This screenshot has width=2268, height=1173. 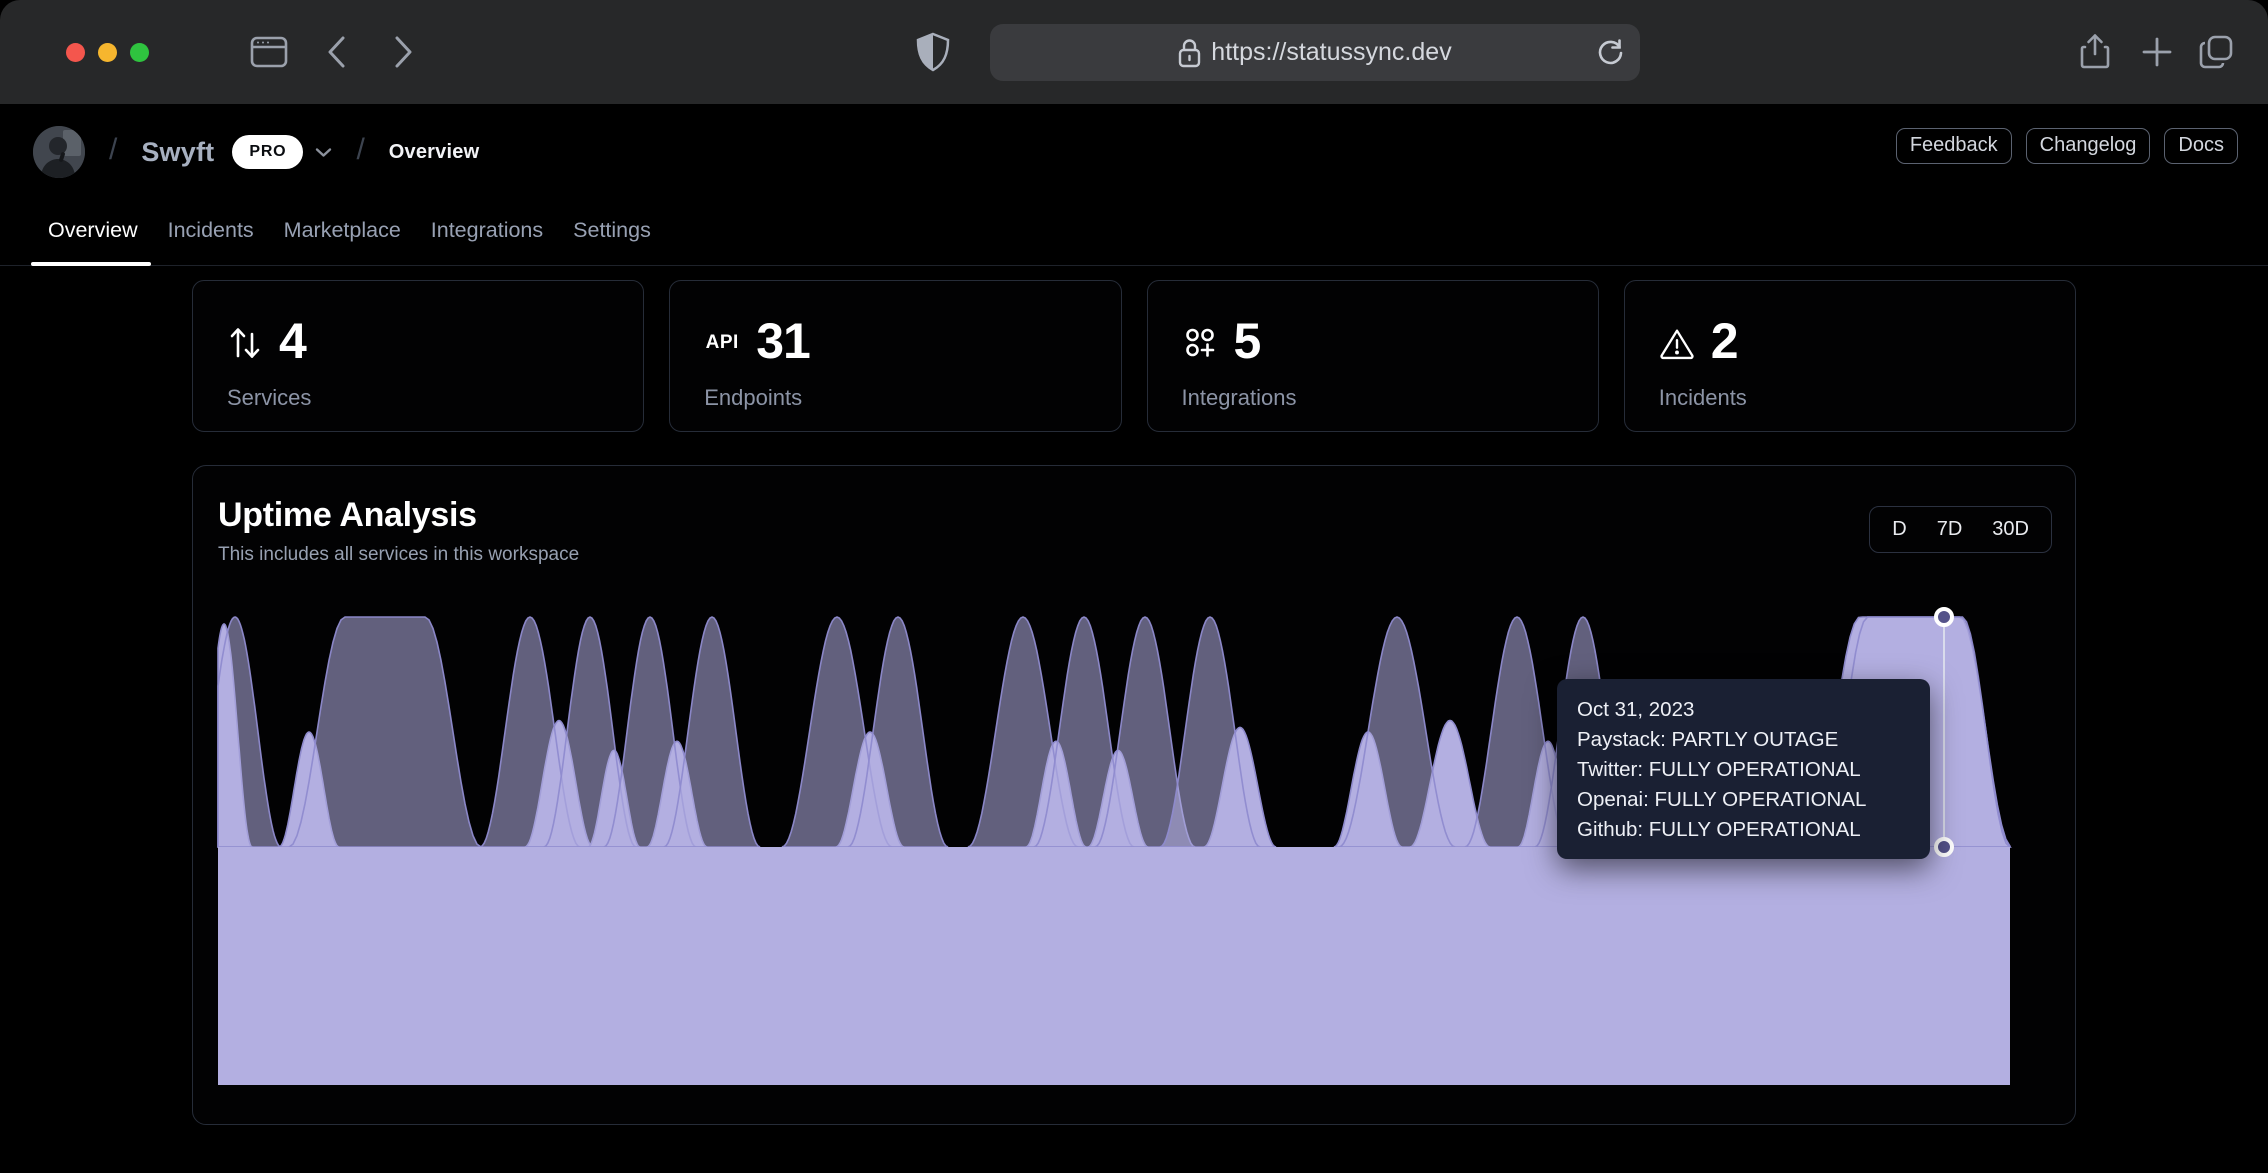 What do you see at coordinates (1372, 356) in the screenshot?
I see `stat-card-integrations: 5 Integrations` at bounding box center [1372, 356].